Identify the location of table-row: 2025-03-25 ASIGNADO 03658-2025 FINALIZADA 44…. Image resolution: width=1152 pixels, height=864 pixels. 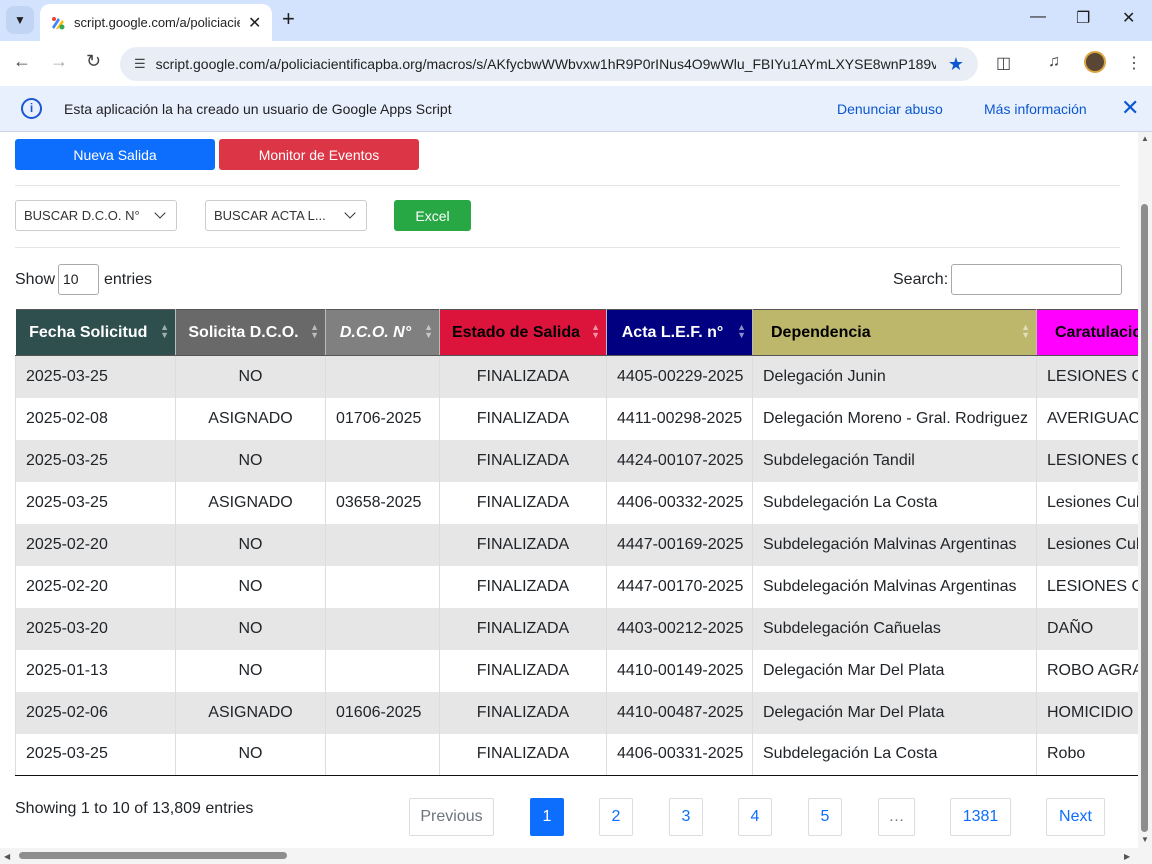
(576, 502).